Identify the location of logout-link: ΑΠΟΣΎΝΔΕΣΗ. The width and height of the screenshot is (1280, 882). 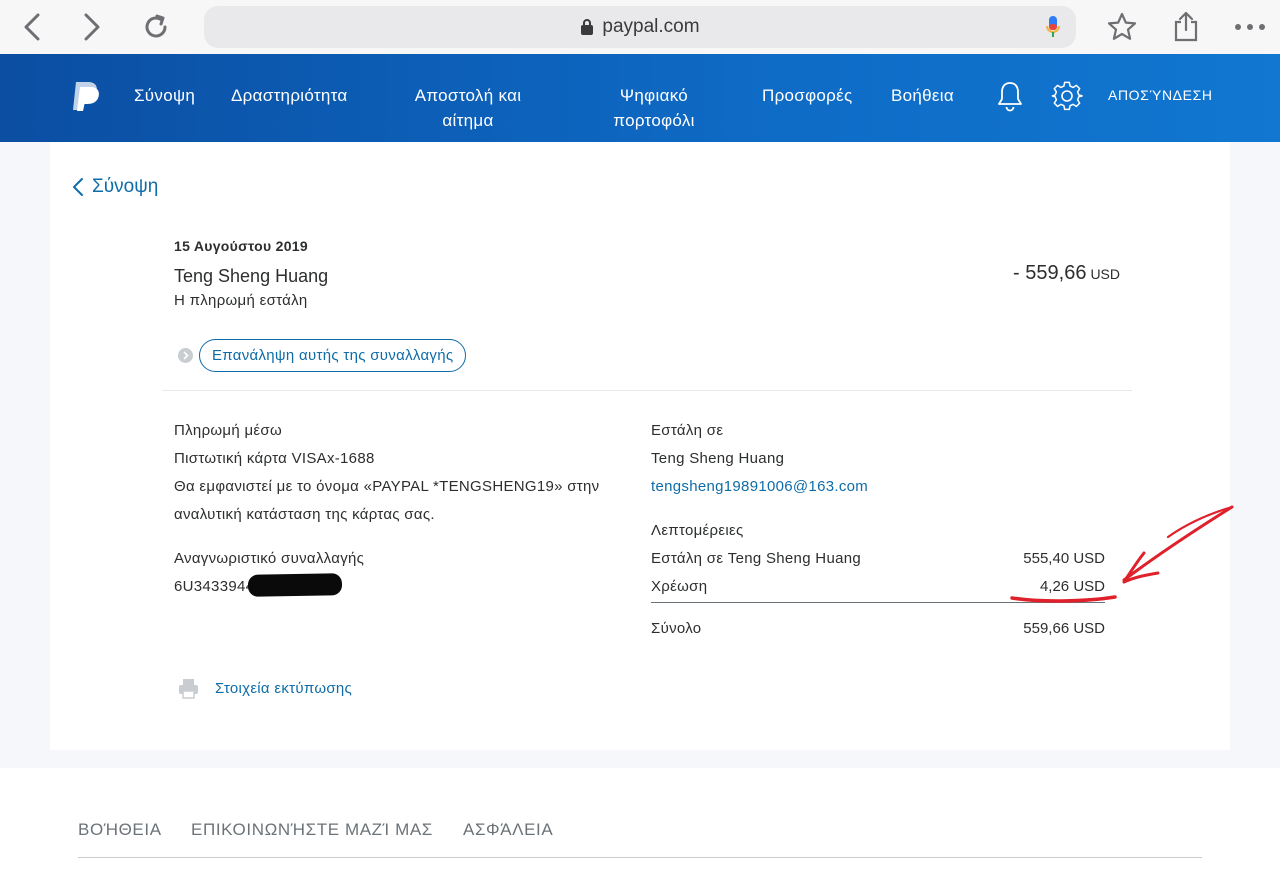
(1160, 95).